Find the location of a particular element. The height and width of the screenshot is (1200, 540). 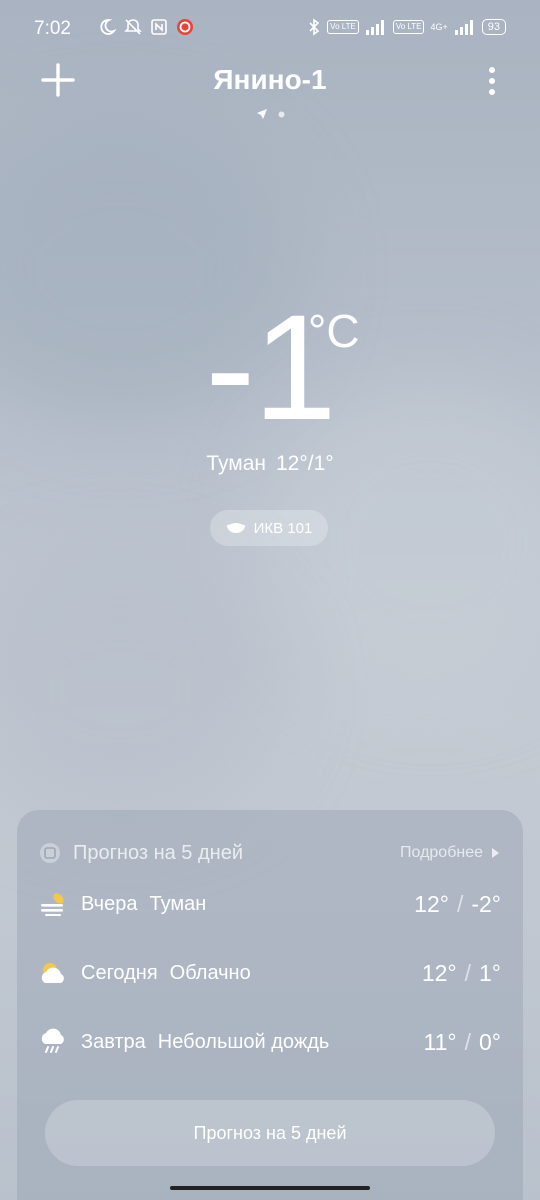

city-title: Янино-1 is located at coordinates (270, 79).